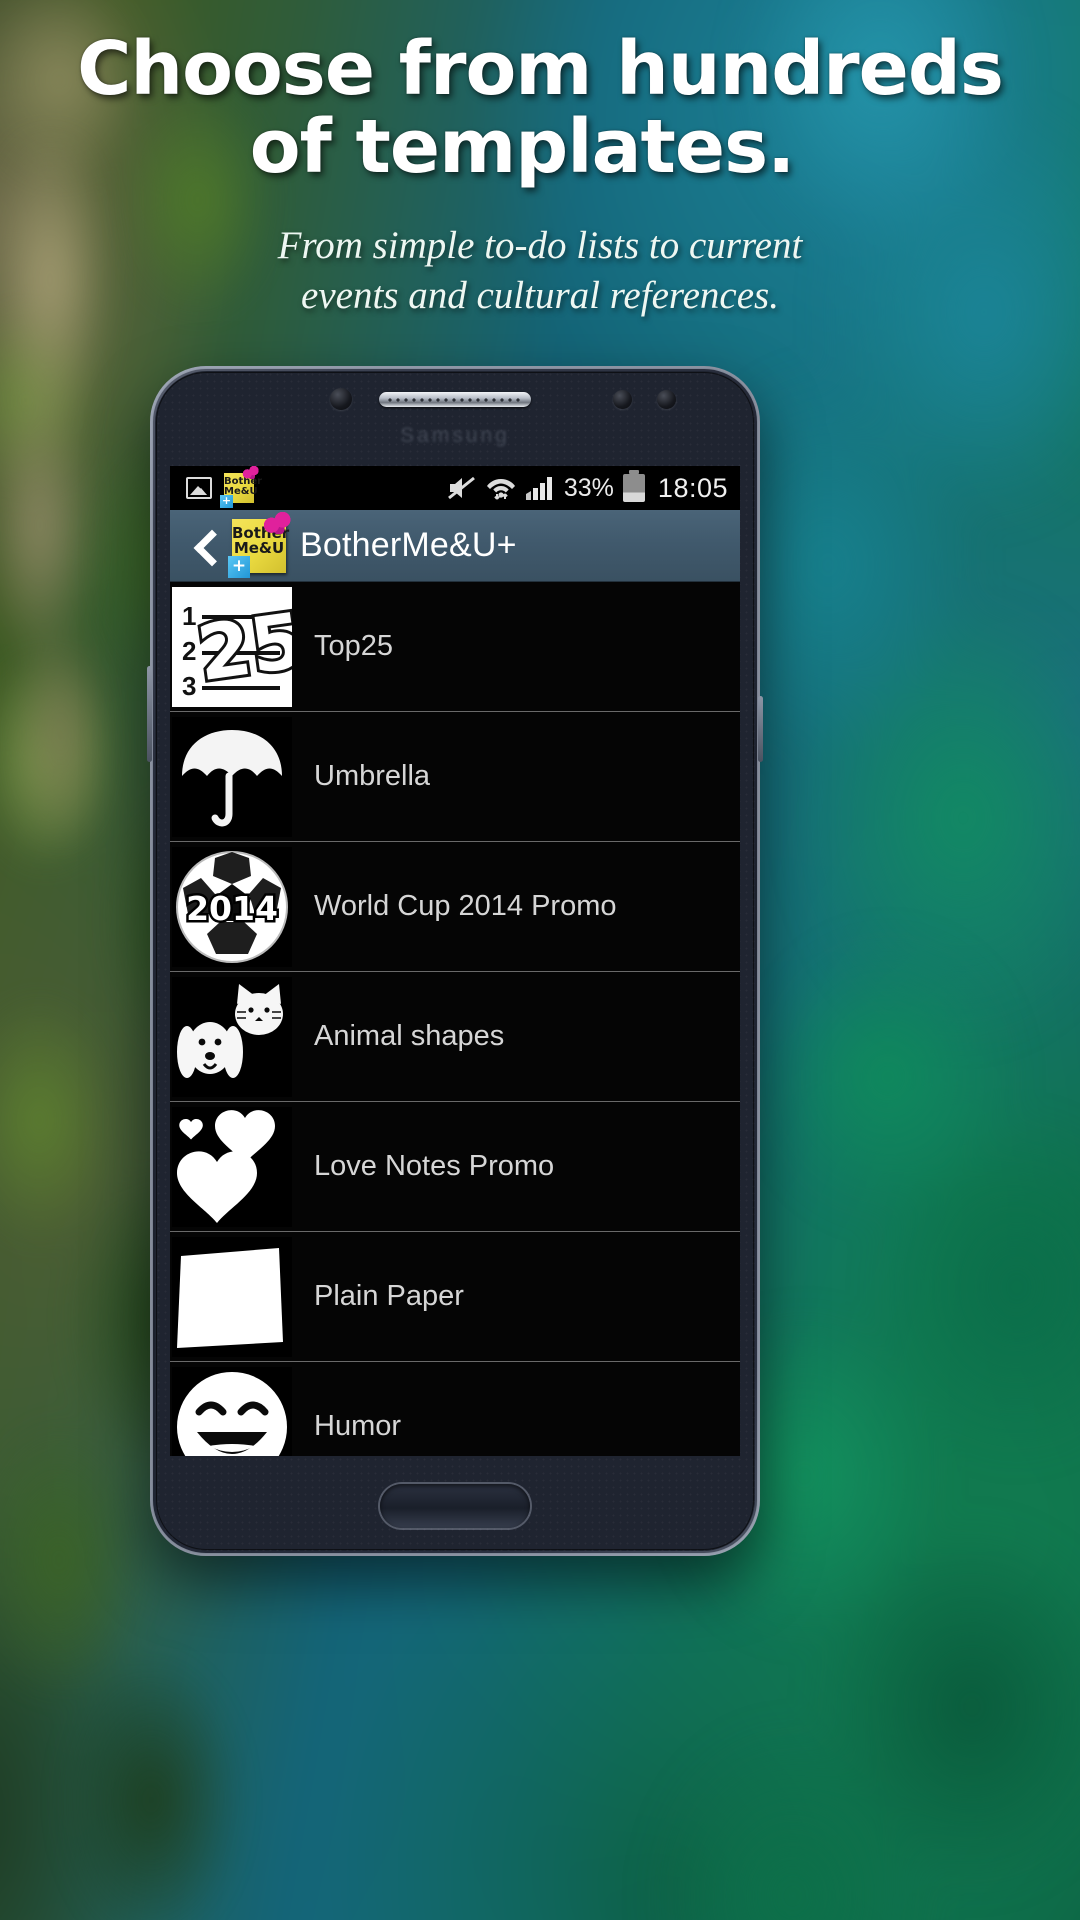 This screenshot has width=1080, height=1920. I want to click on hearts-icon, so click(232, 1166).